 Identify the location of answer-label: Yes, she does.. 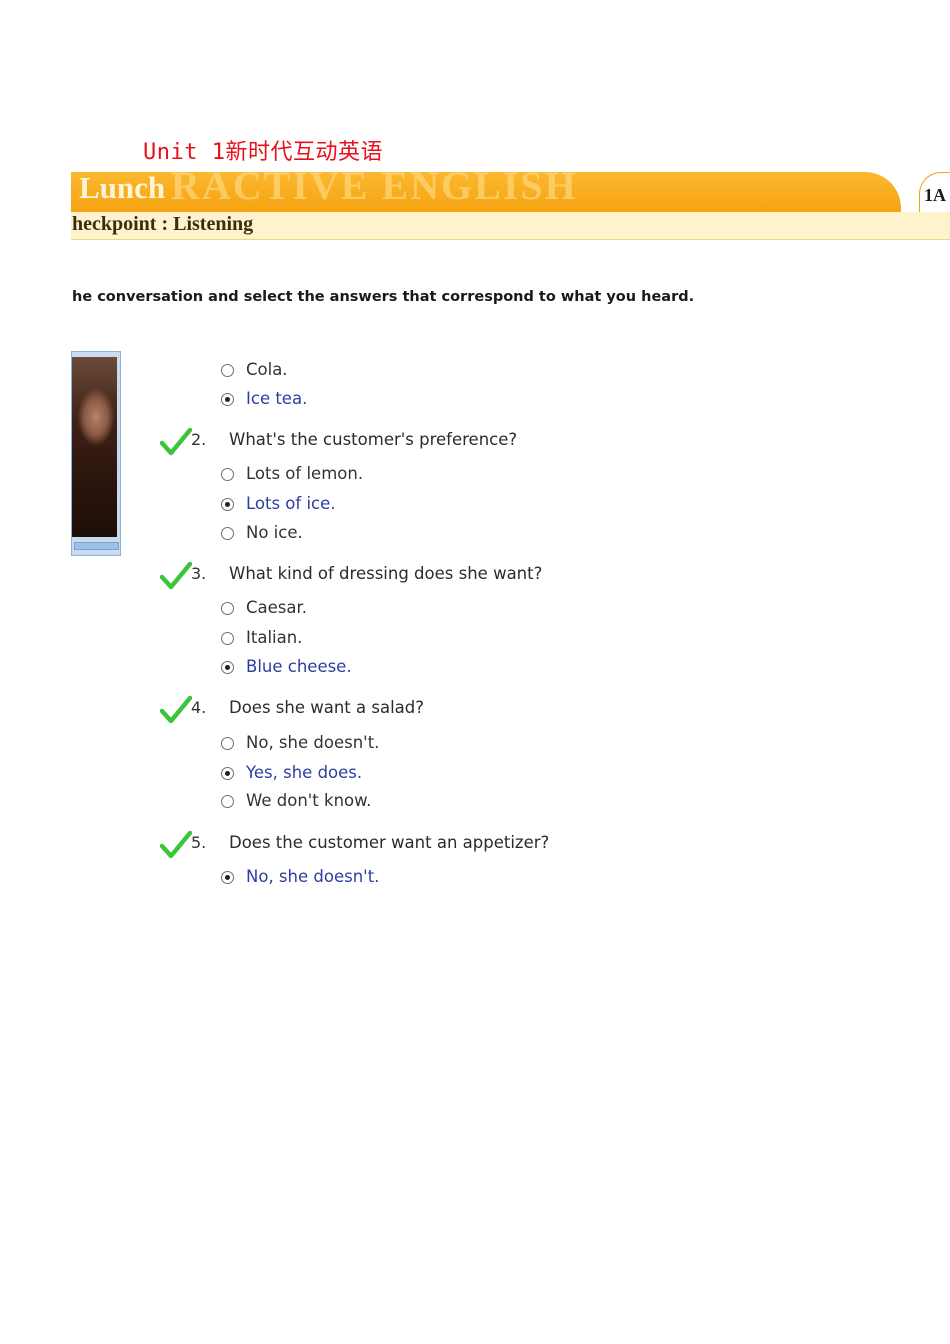
(304, 772).